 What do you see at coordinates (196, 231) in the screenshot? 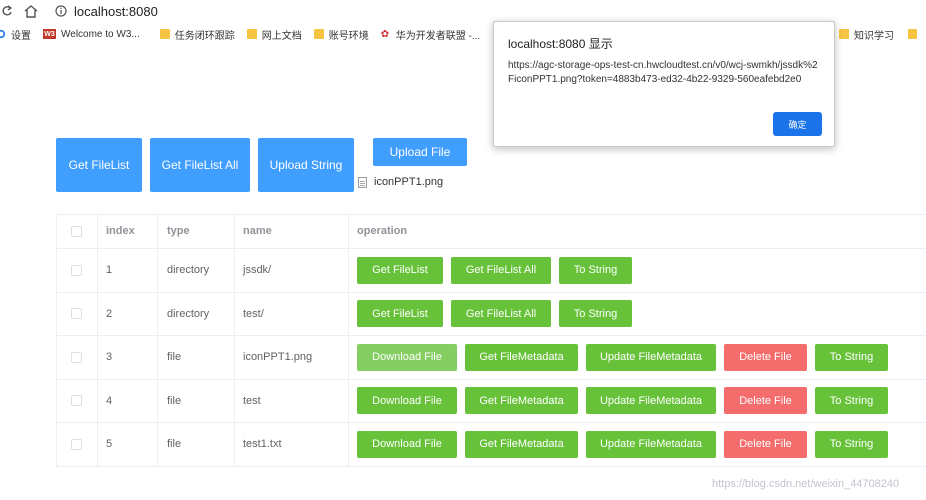
I see `header-type: type` at bounding box center [196, 231].